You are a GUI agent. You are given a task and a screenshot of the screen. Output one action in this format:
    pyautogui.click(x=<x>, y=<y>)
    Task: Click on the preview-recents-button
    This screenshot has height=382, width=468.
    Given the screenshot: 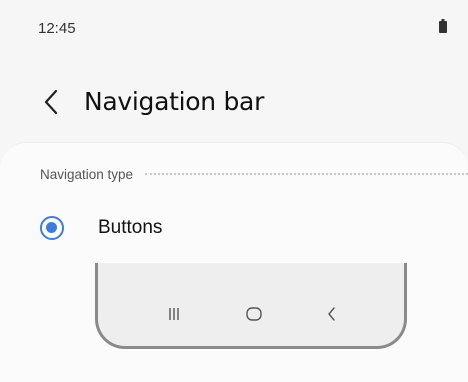 What is the action you would take?
    pyautogui.click(x=174, y=314)
    